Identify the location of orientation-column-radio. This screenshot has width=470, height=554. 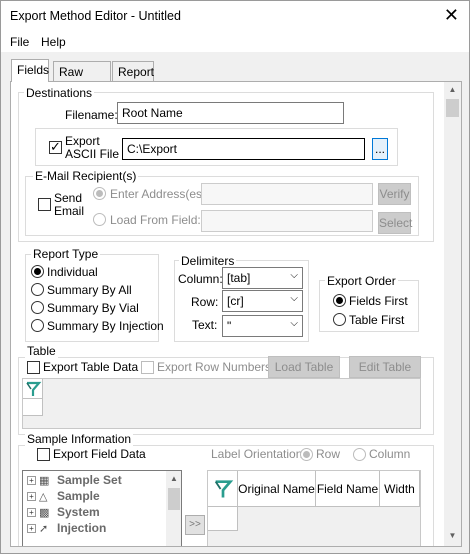
(359, 454).